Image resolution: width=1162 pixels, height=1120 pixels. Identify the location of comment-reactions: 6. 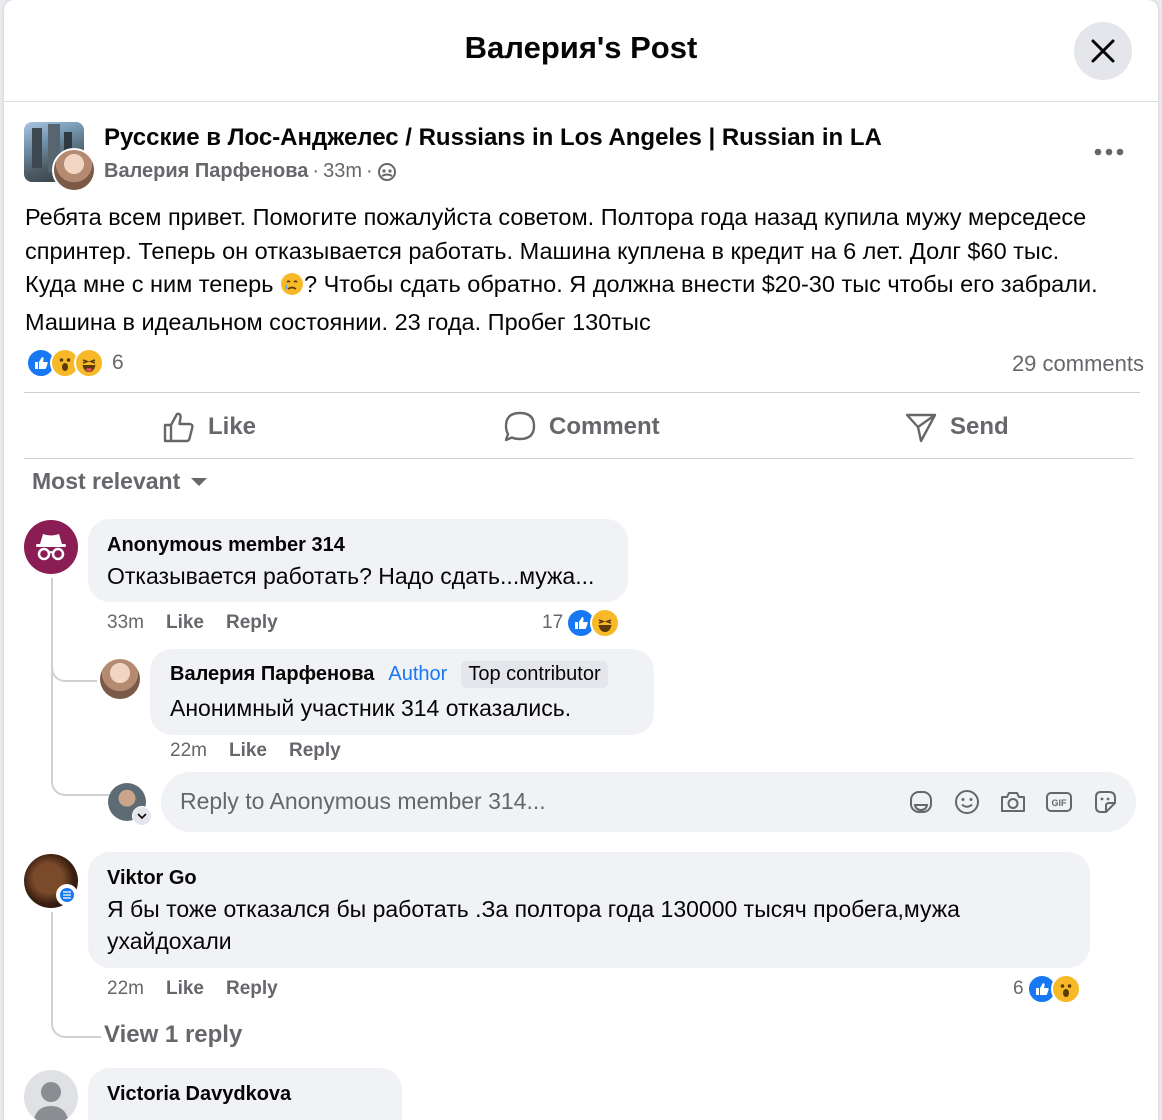
(1047, 989).